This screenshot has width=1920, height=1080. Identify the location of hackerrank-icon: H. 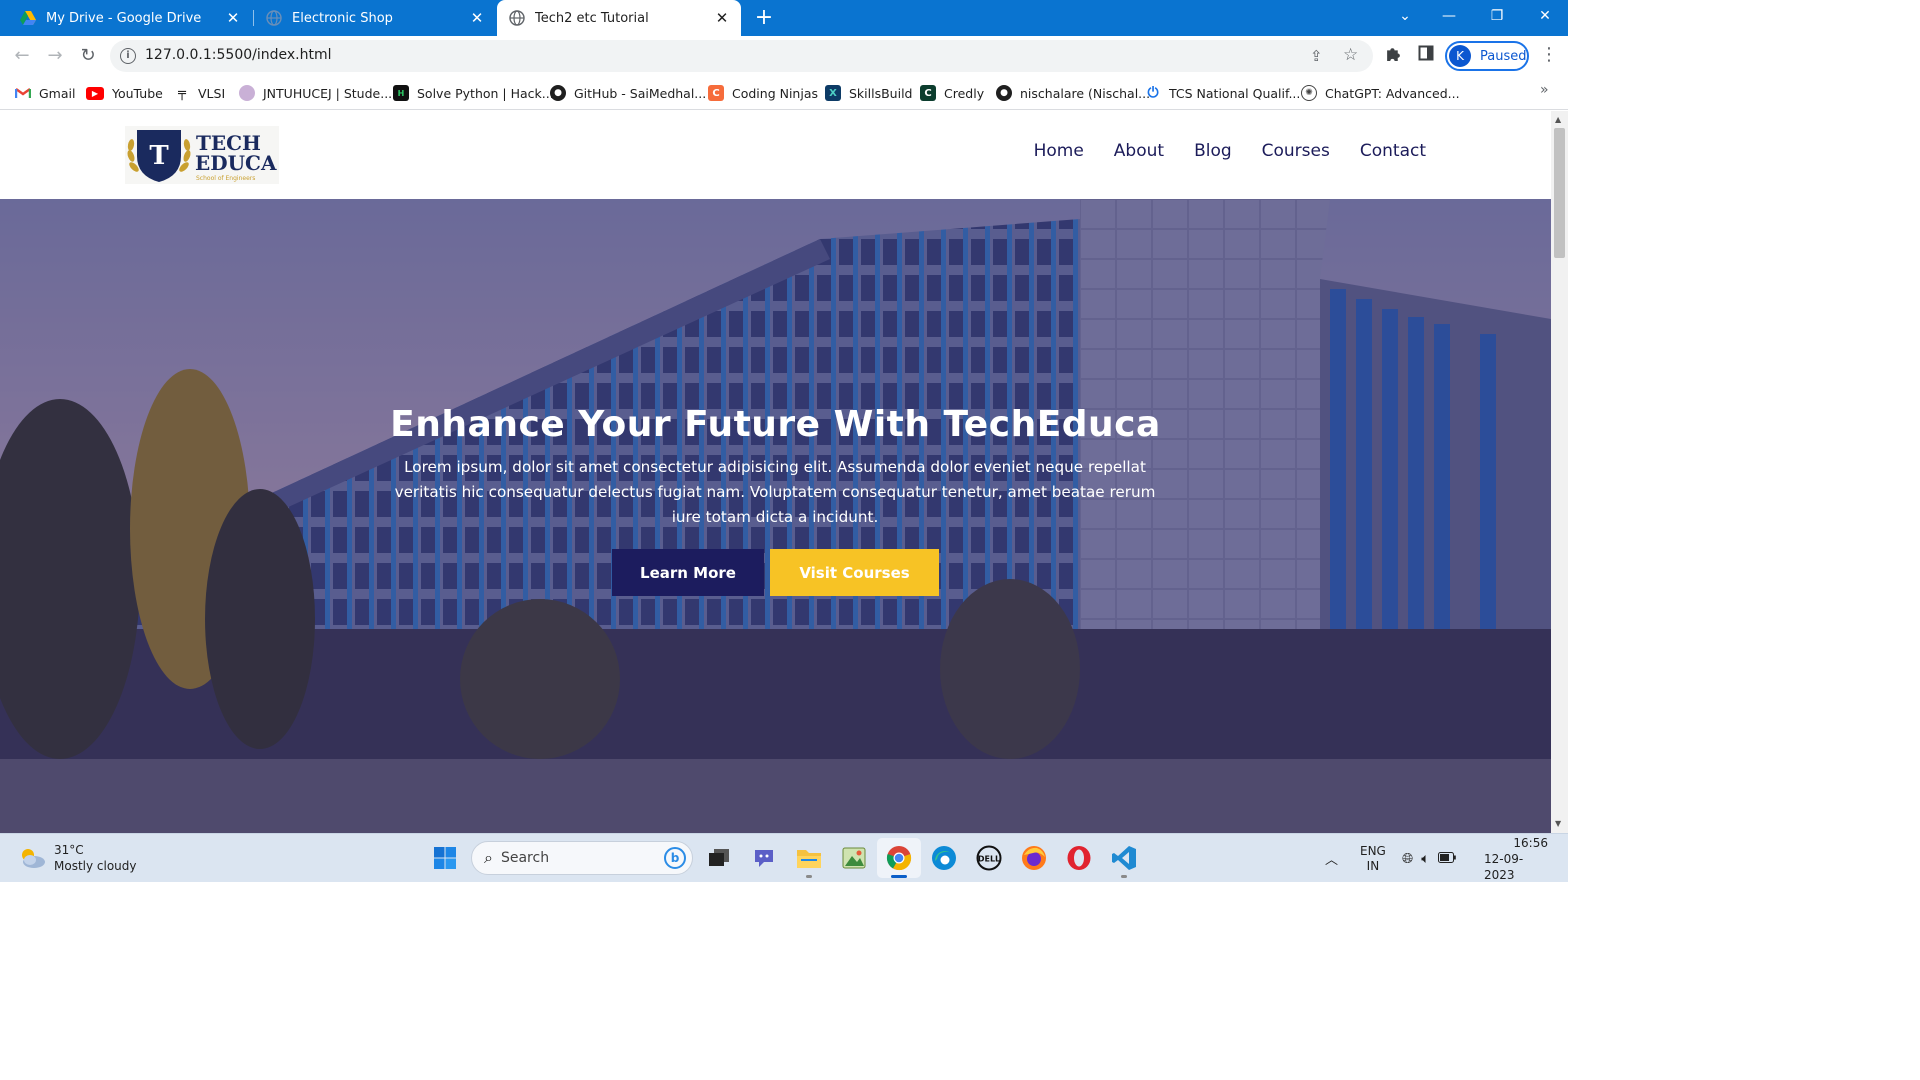
(401, 93).